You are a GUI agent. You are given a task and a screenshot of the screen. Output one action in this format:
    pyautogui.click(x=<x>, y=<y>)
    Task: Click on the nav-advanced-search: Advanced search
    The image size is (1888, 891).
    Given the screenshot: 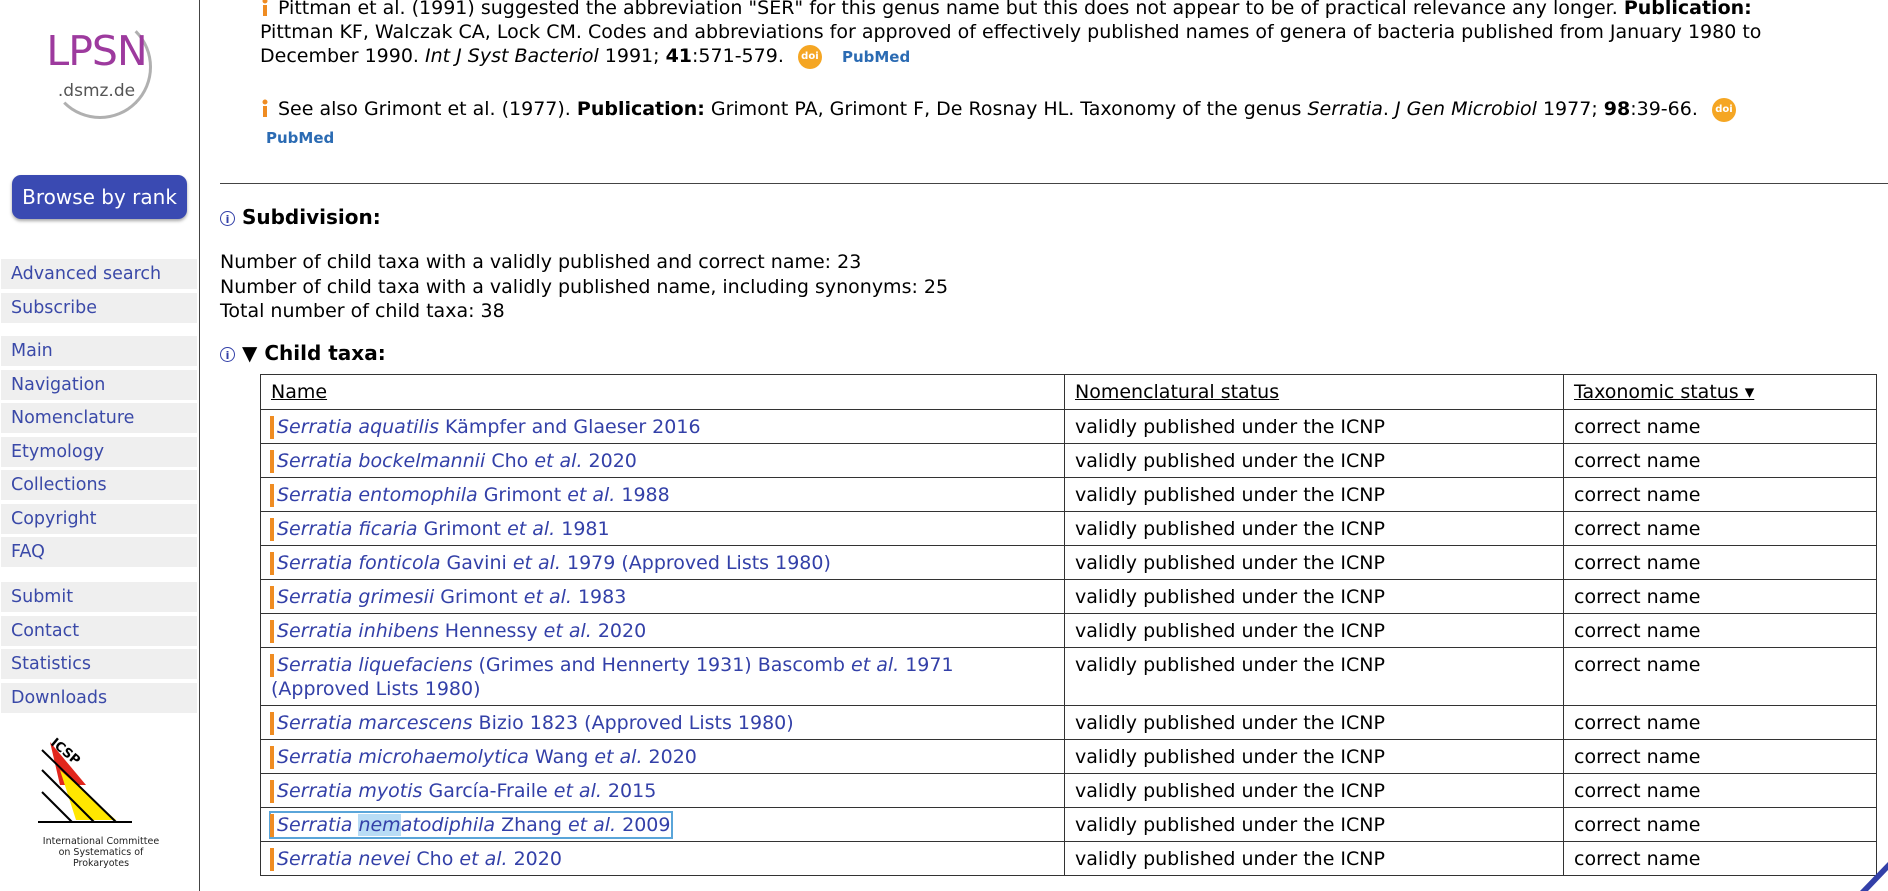 What is the action you would take?
    pyautogui.click(x=99, y=274)
    